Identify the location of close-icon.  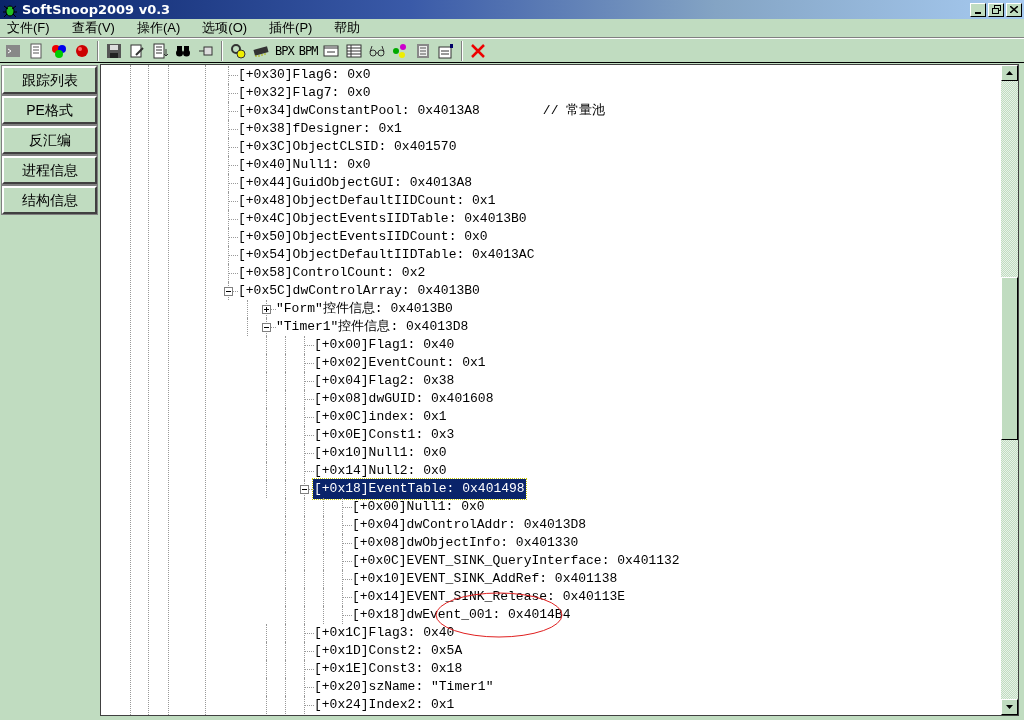
(1014, 9).